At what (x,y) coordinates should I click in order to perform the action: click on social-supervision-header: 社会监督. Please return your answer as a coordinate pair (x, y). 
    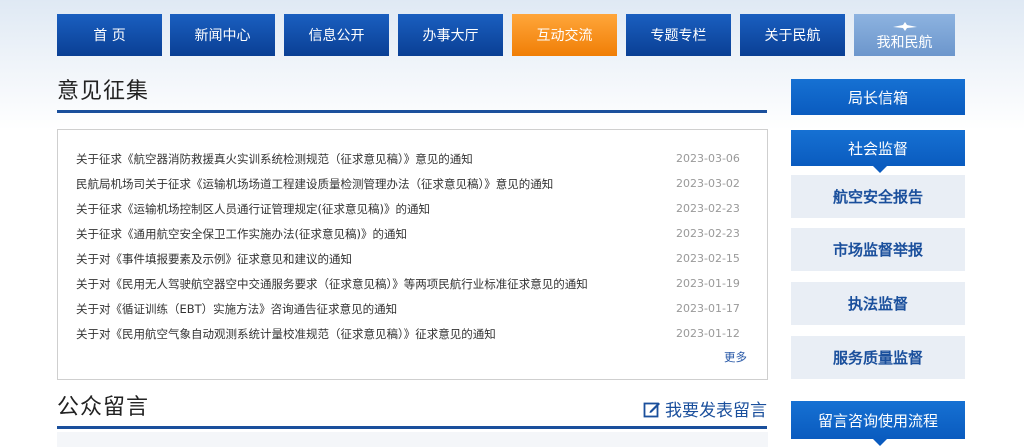
    Looking at the image, I should click on (878, 151).